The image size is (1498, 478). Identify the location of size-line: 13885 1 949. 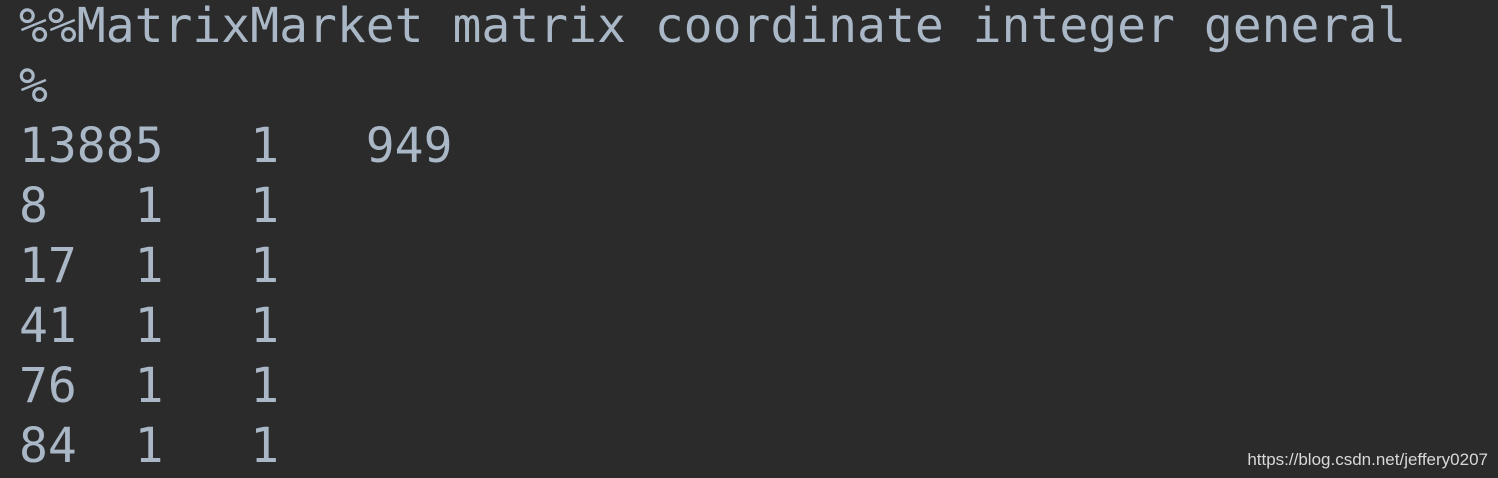
(236, 146).